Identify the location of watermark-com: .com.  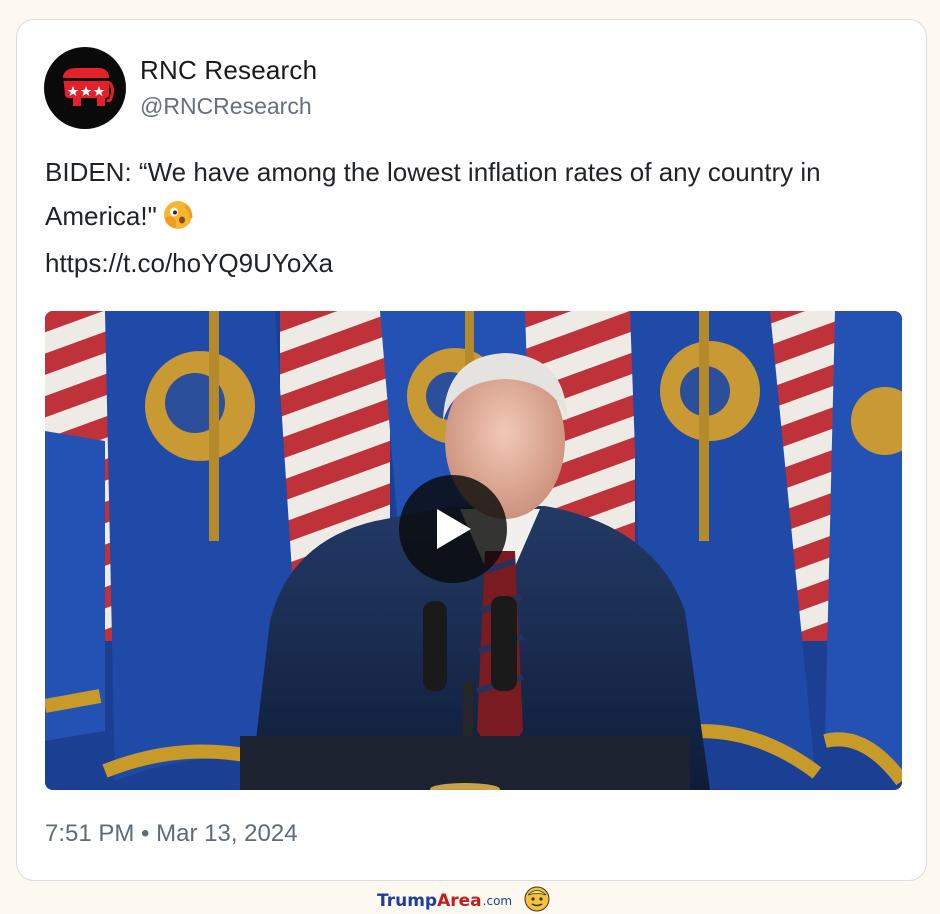
(497, 901).